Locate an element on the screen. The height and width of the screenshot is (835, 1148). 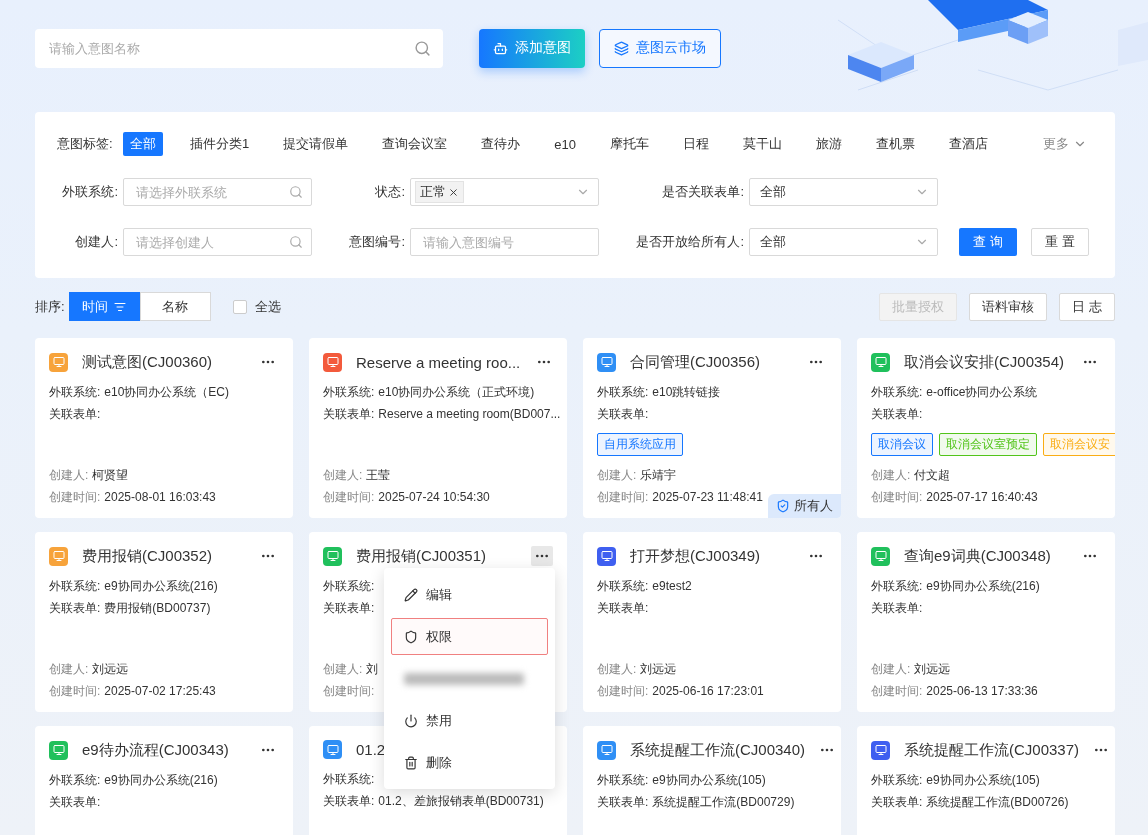
reset-button: 重 置 is located at coordinates (1060, 242).